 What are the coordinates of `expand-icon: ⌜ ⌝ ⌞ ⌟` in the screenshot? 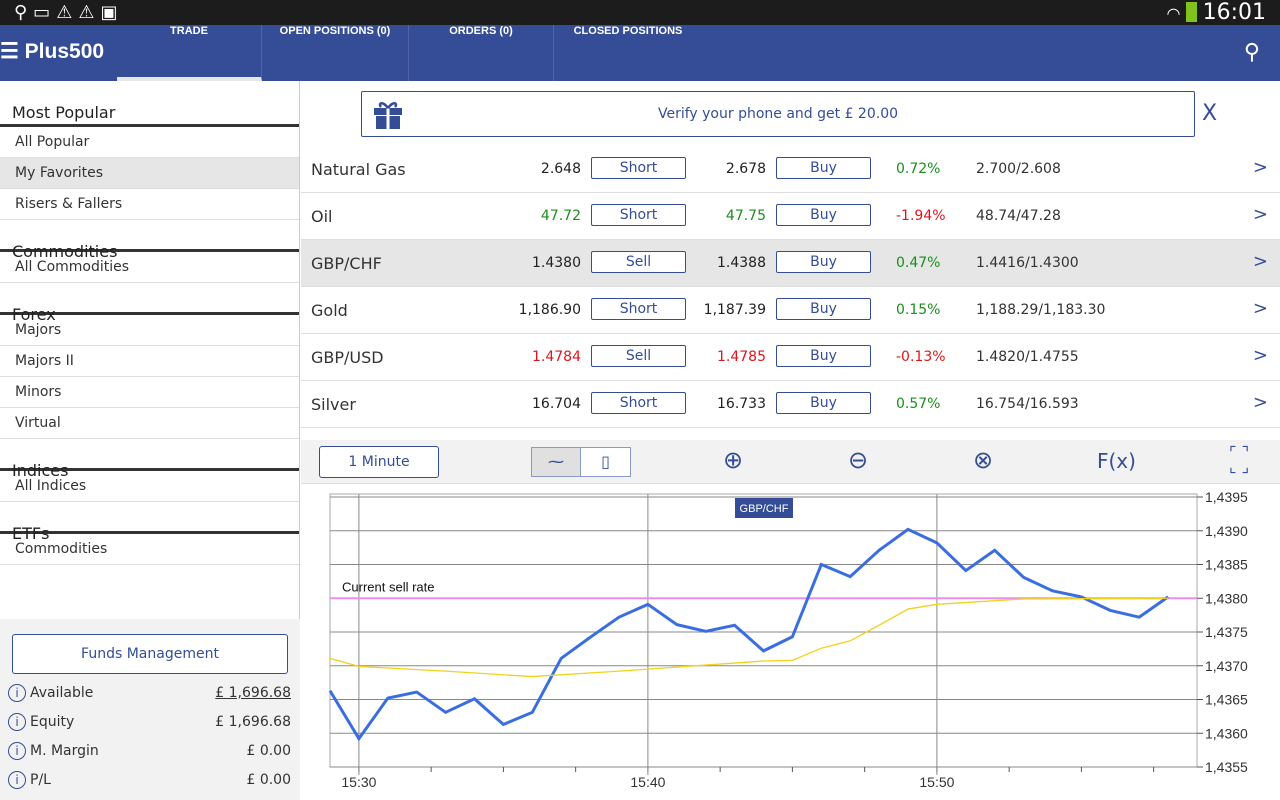 It's located at (1239, 460).